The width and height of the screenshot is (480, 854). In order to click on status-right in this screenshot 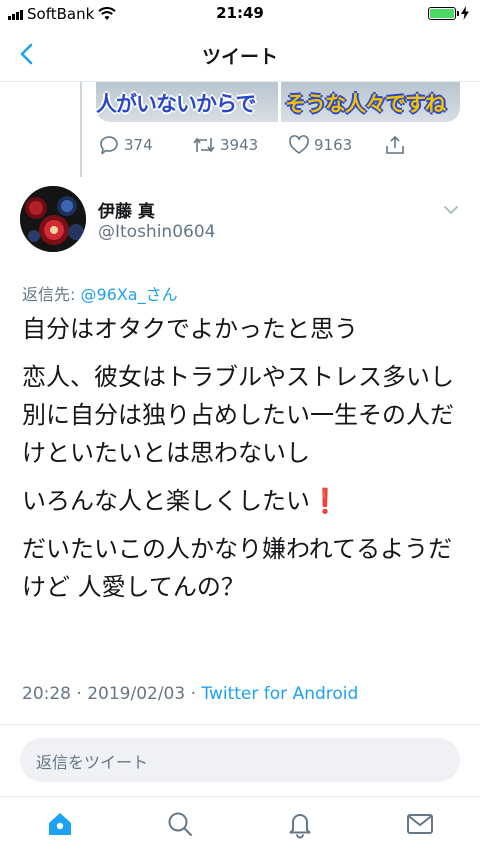, I will do `click(449, 13)`.